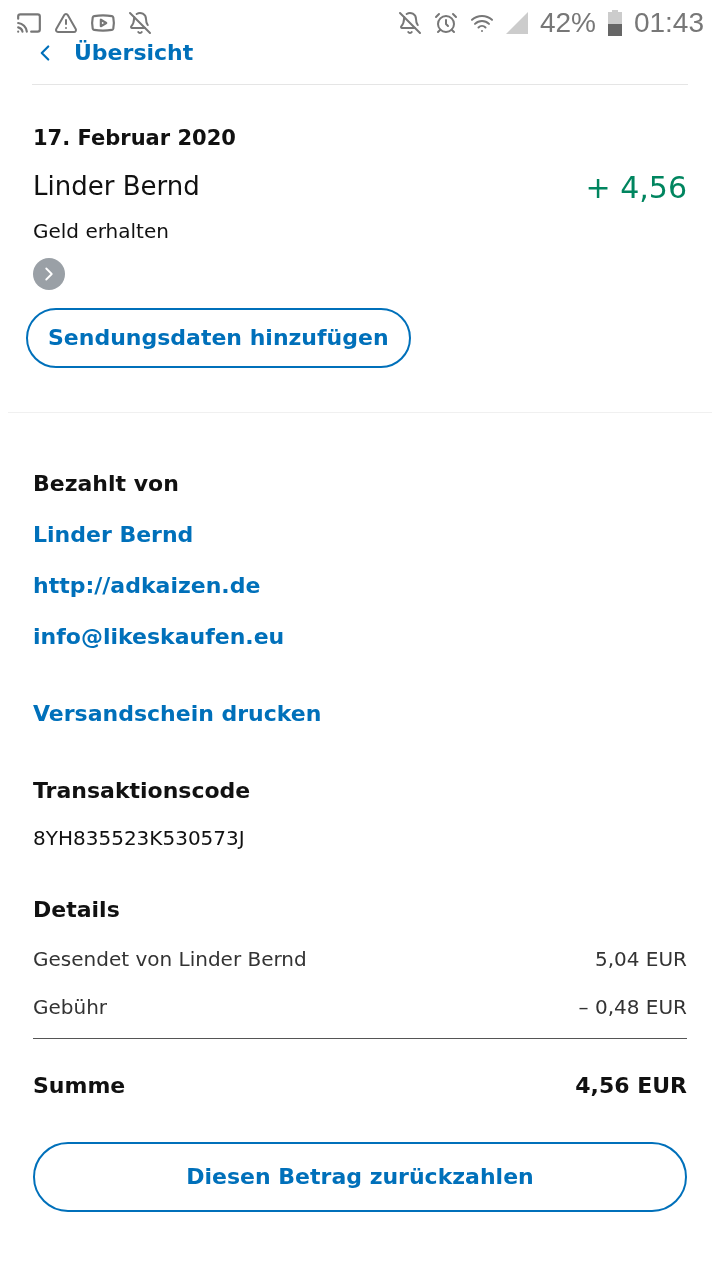 The height and width of the screenshot is (1280, 720). I want to click on refund-button: Diesen Betrag zurückzahlen, so click(360, 1176).